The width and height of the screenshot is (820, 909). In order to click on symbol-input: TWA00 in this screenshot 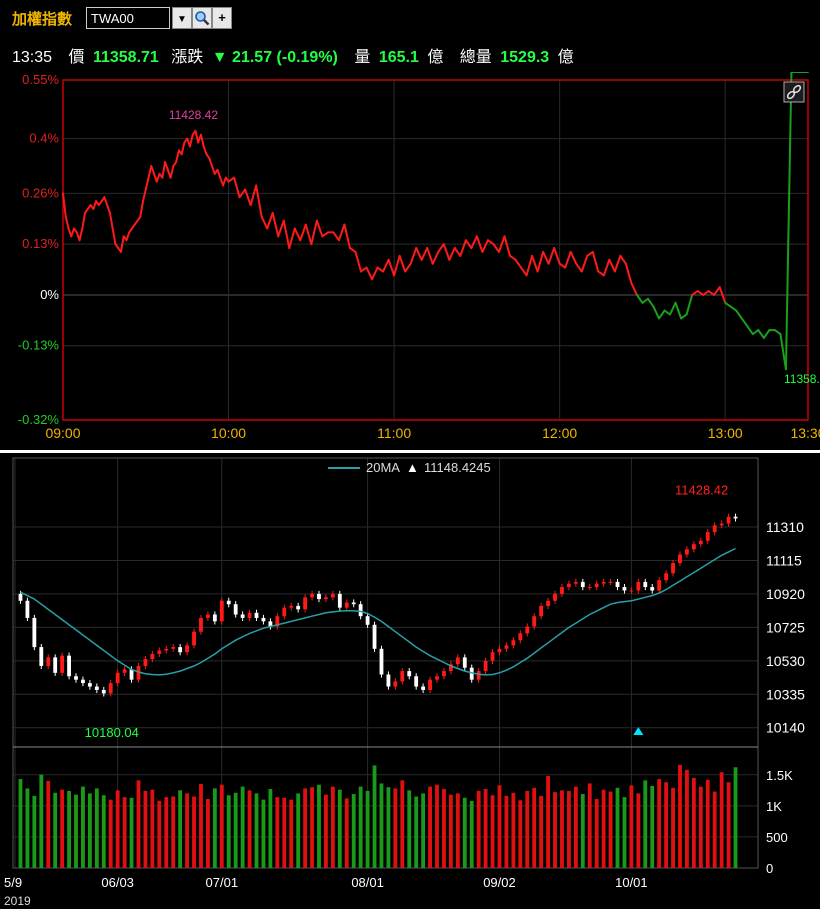, I will do `click(128, 18)`.